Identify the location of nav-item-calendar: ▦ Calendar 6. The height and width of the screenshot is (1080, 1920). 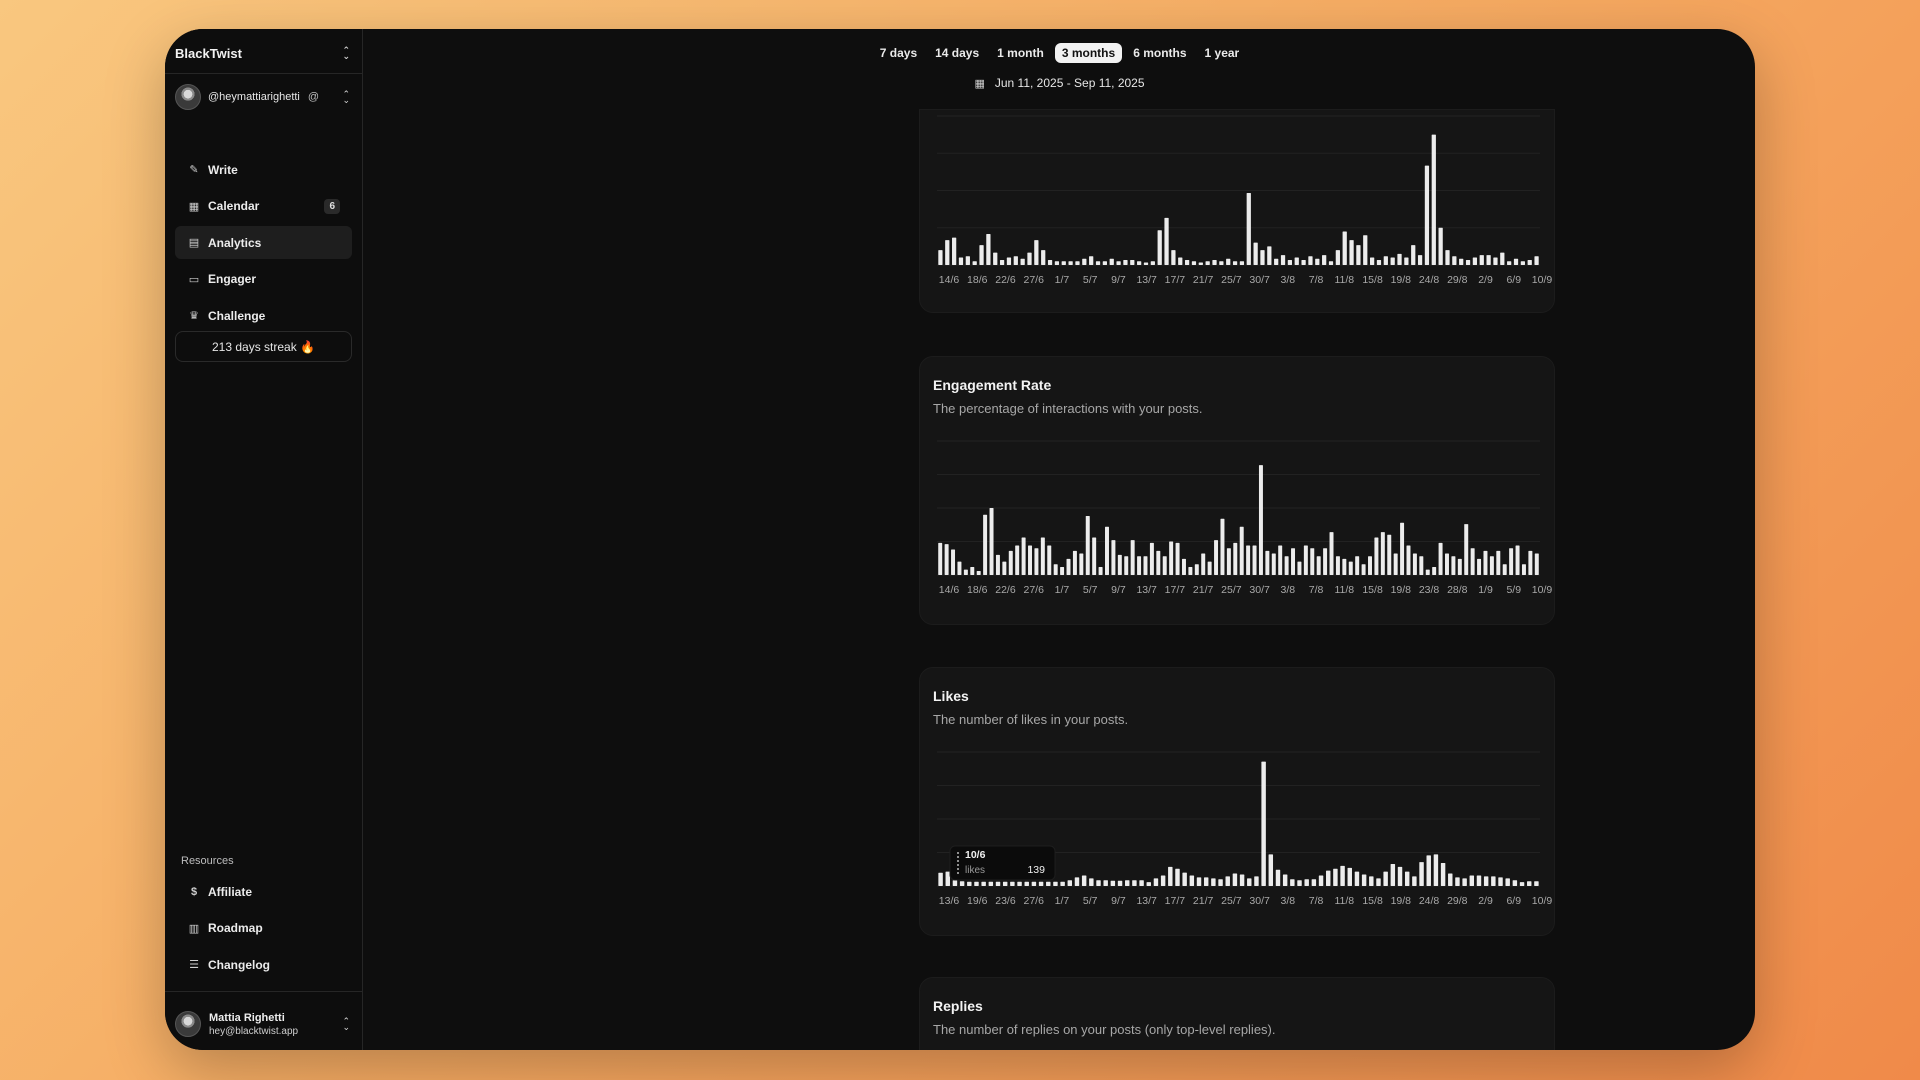
(263, 206).